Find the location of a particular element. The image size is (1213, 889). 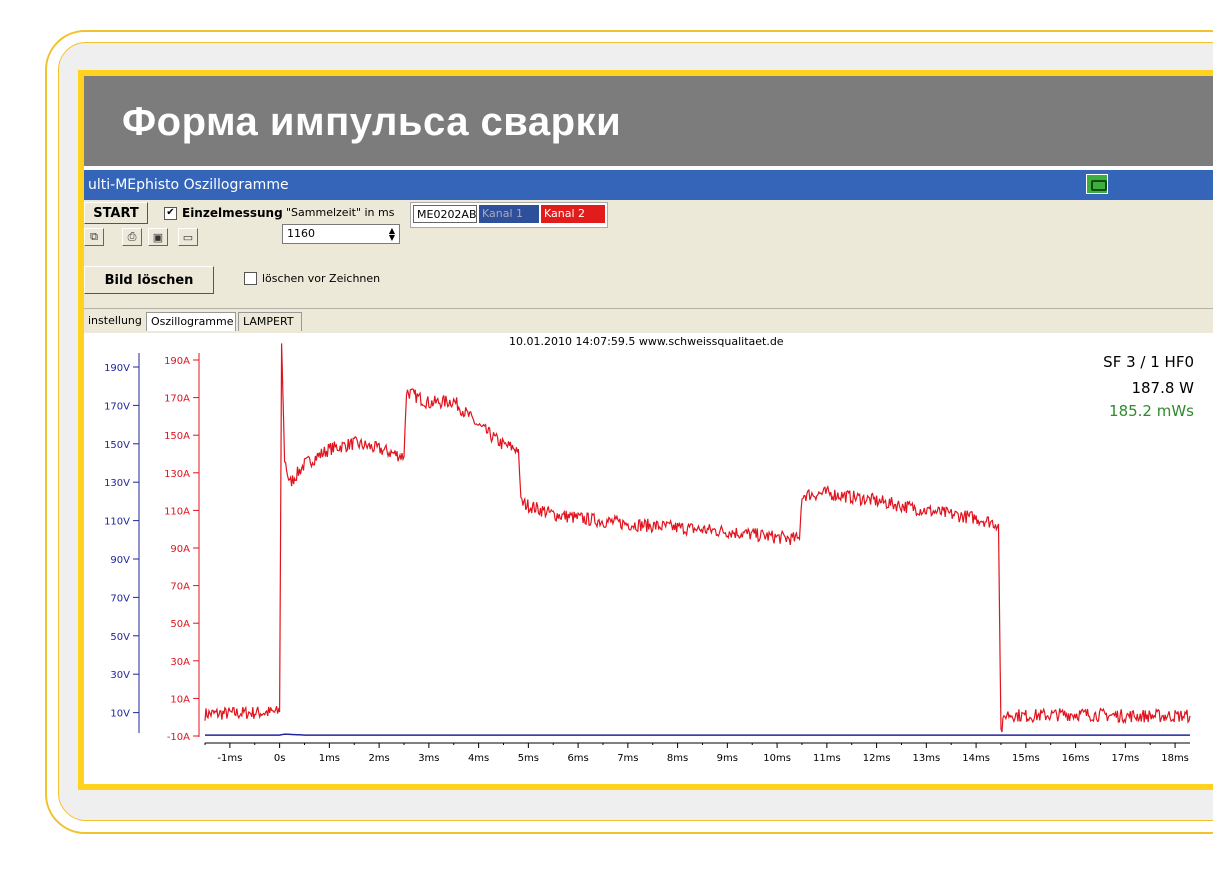

time-tick-label: 10ms is located at coordinates (777, 758).